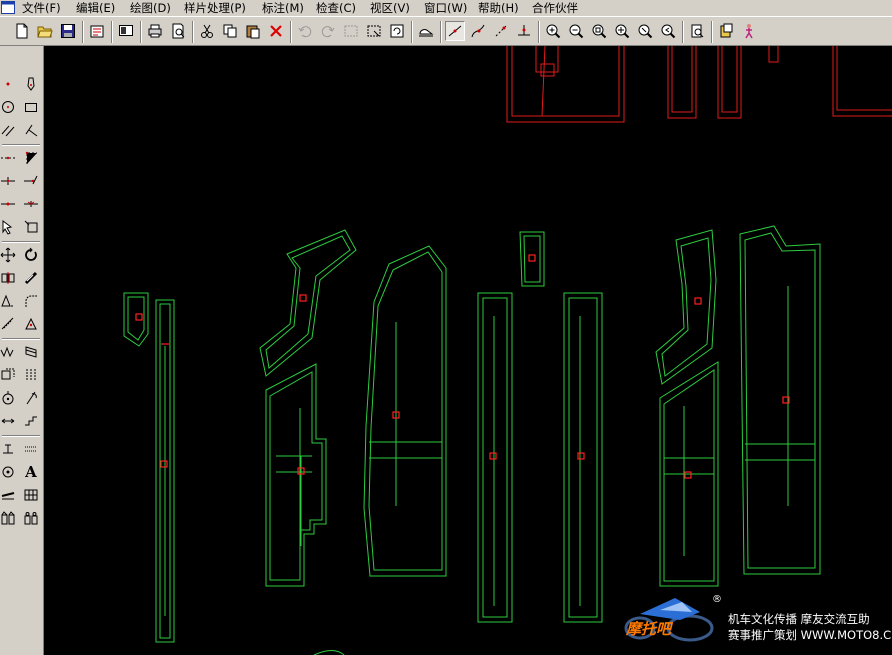 This screenshot has width=892, height=655. I want to click on grade-button, so click(9, 518).